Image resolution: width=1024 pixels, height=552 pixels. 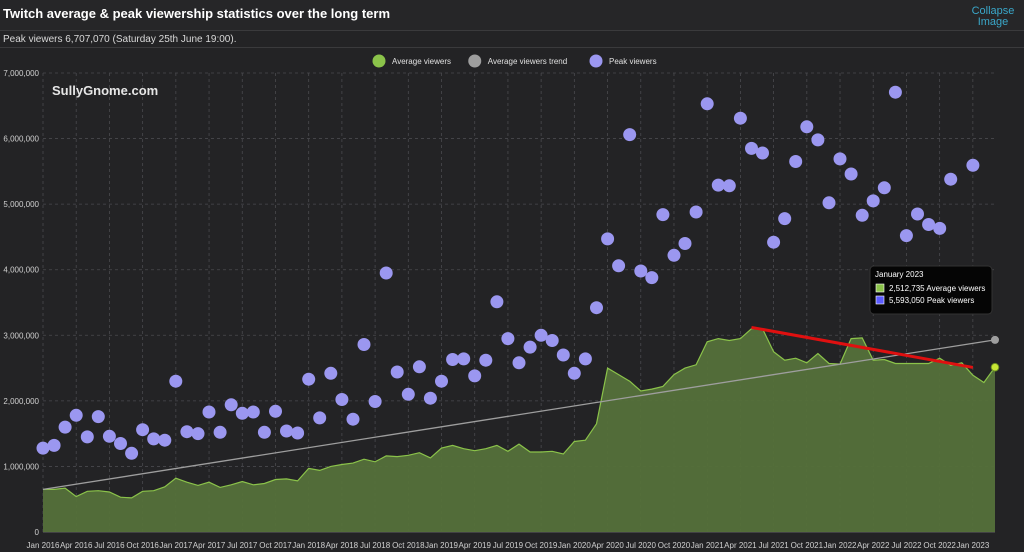 What do you see at coordinates (21, 335) in the screenshot?
I see `y-tick-label: 3,000,000` at bounding box center [21, 335].